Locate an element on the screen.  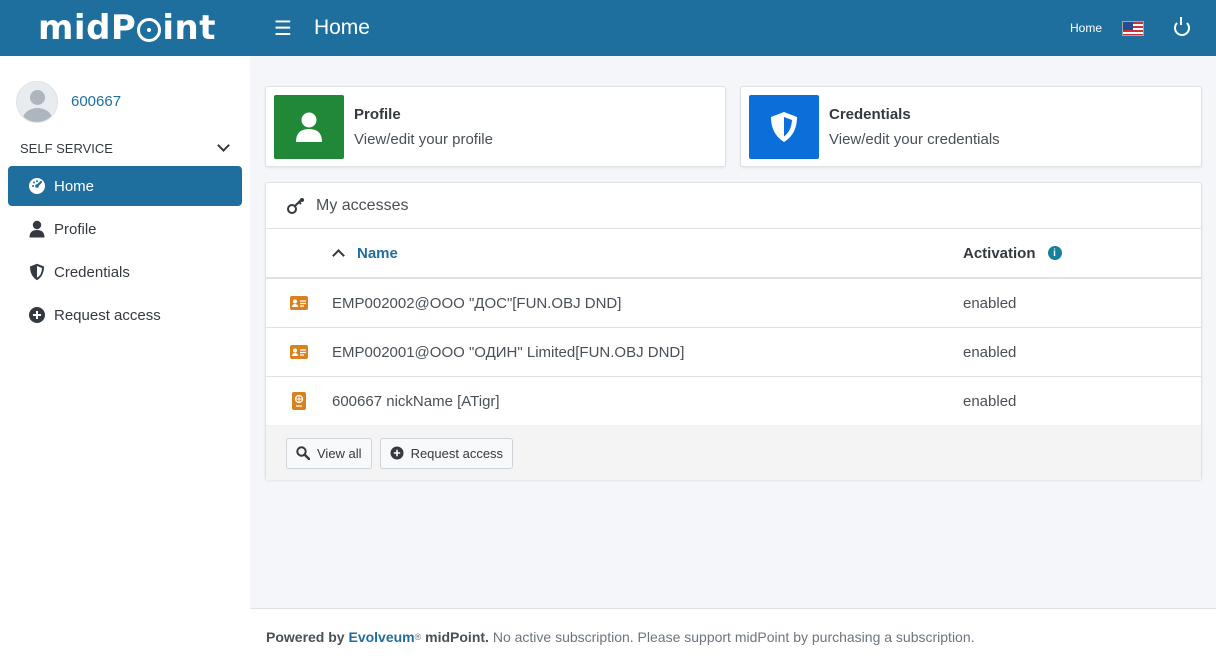
profile-tile-title: Profile is located at coordinates (377, 114).